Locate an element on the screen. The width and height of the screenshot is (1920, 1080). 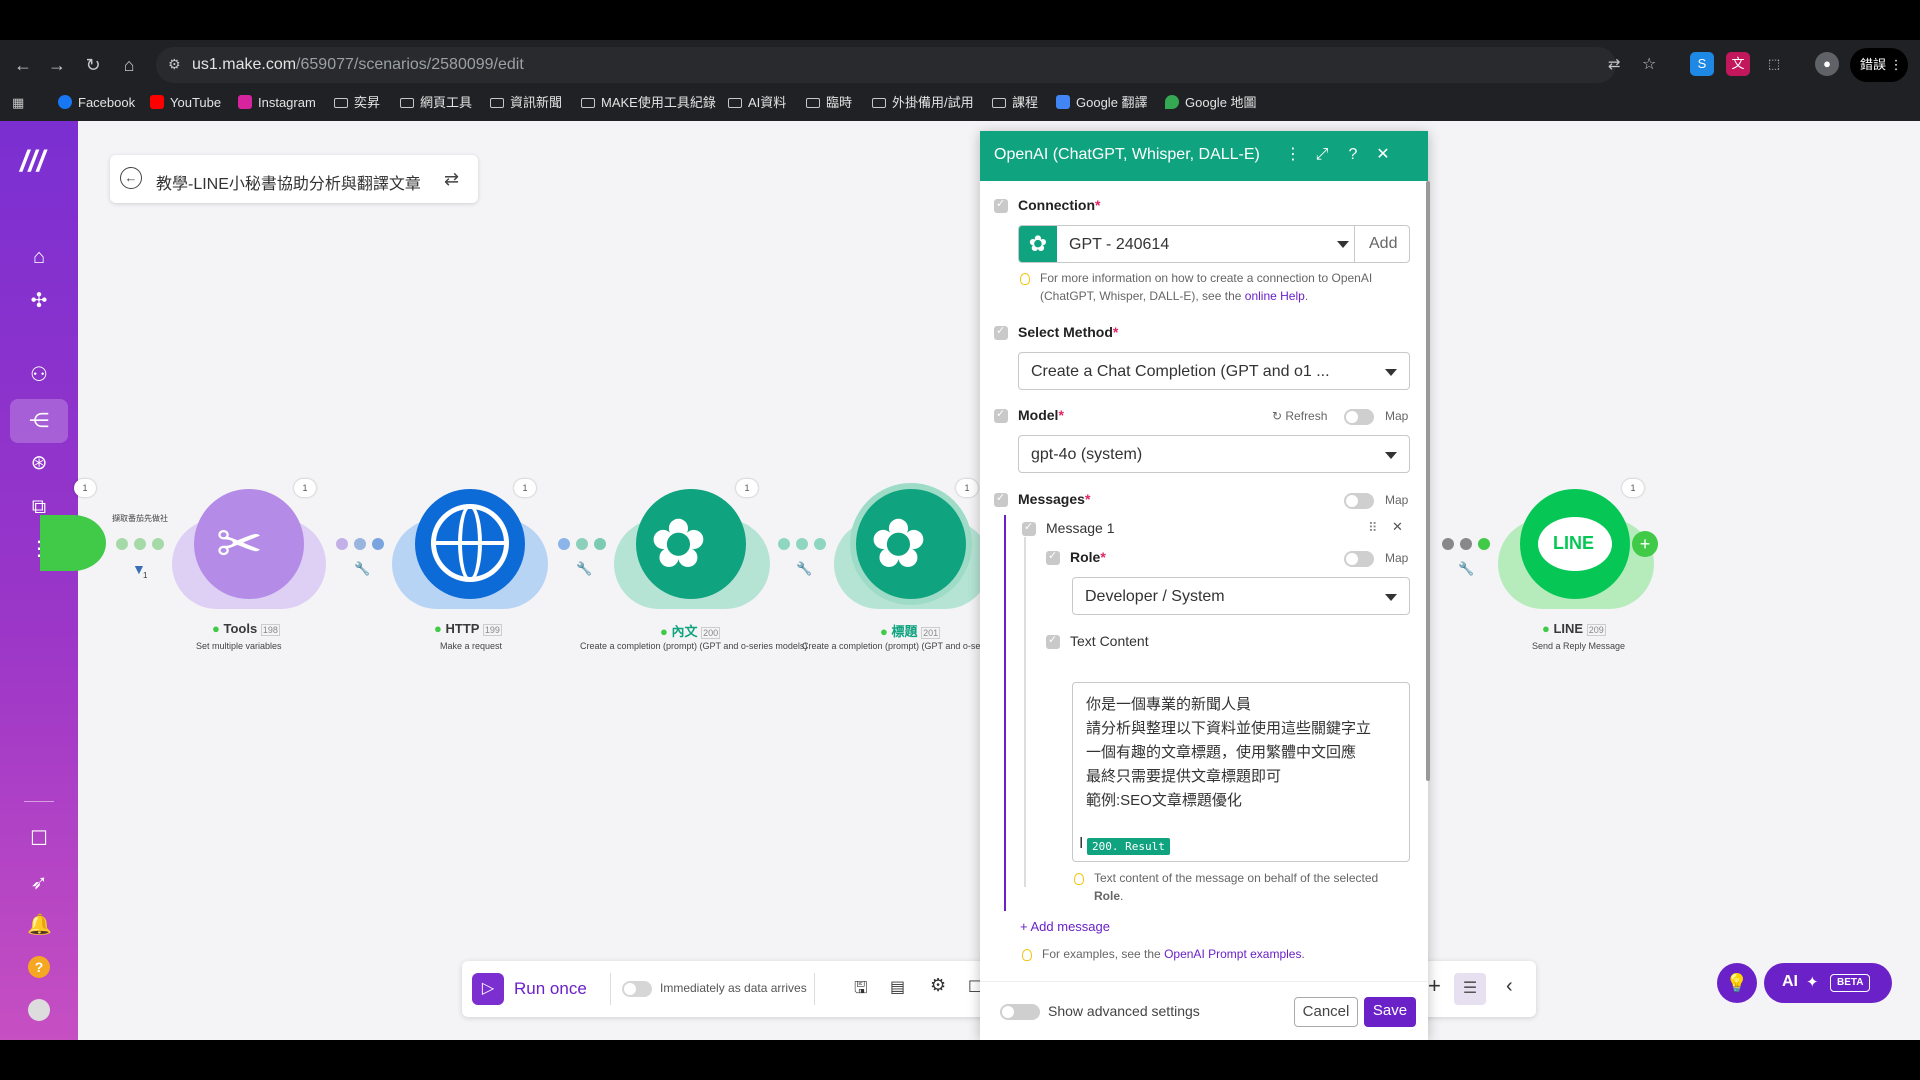
make-logo-icon: /// is located at coordinates (32, 162).